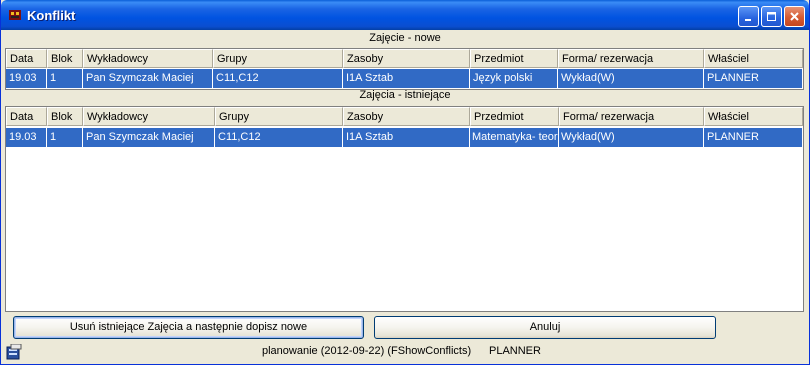 The image size is (810, 365). I want to click on database-icon, so click(14, 352).